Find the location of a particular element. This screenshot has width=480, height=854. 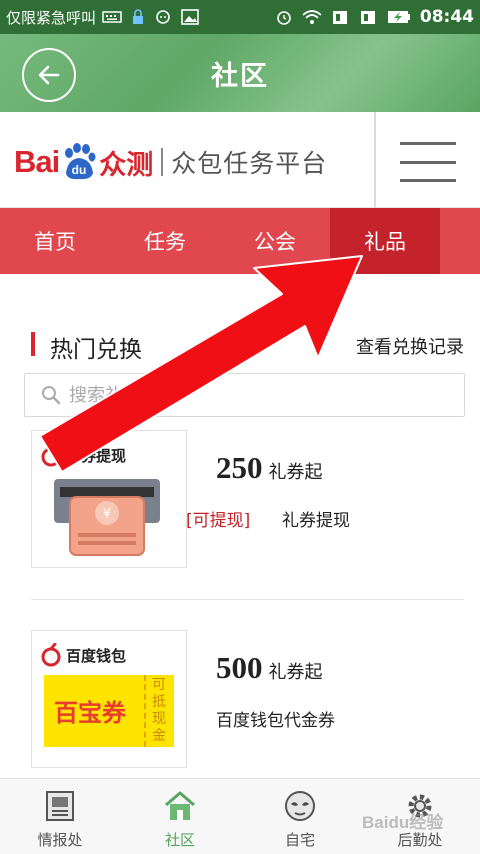

bottom-nav-home-profile: 自宅 is located at coordinates (300, 816).